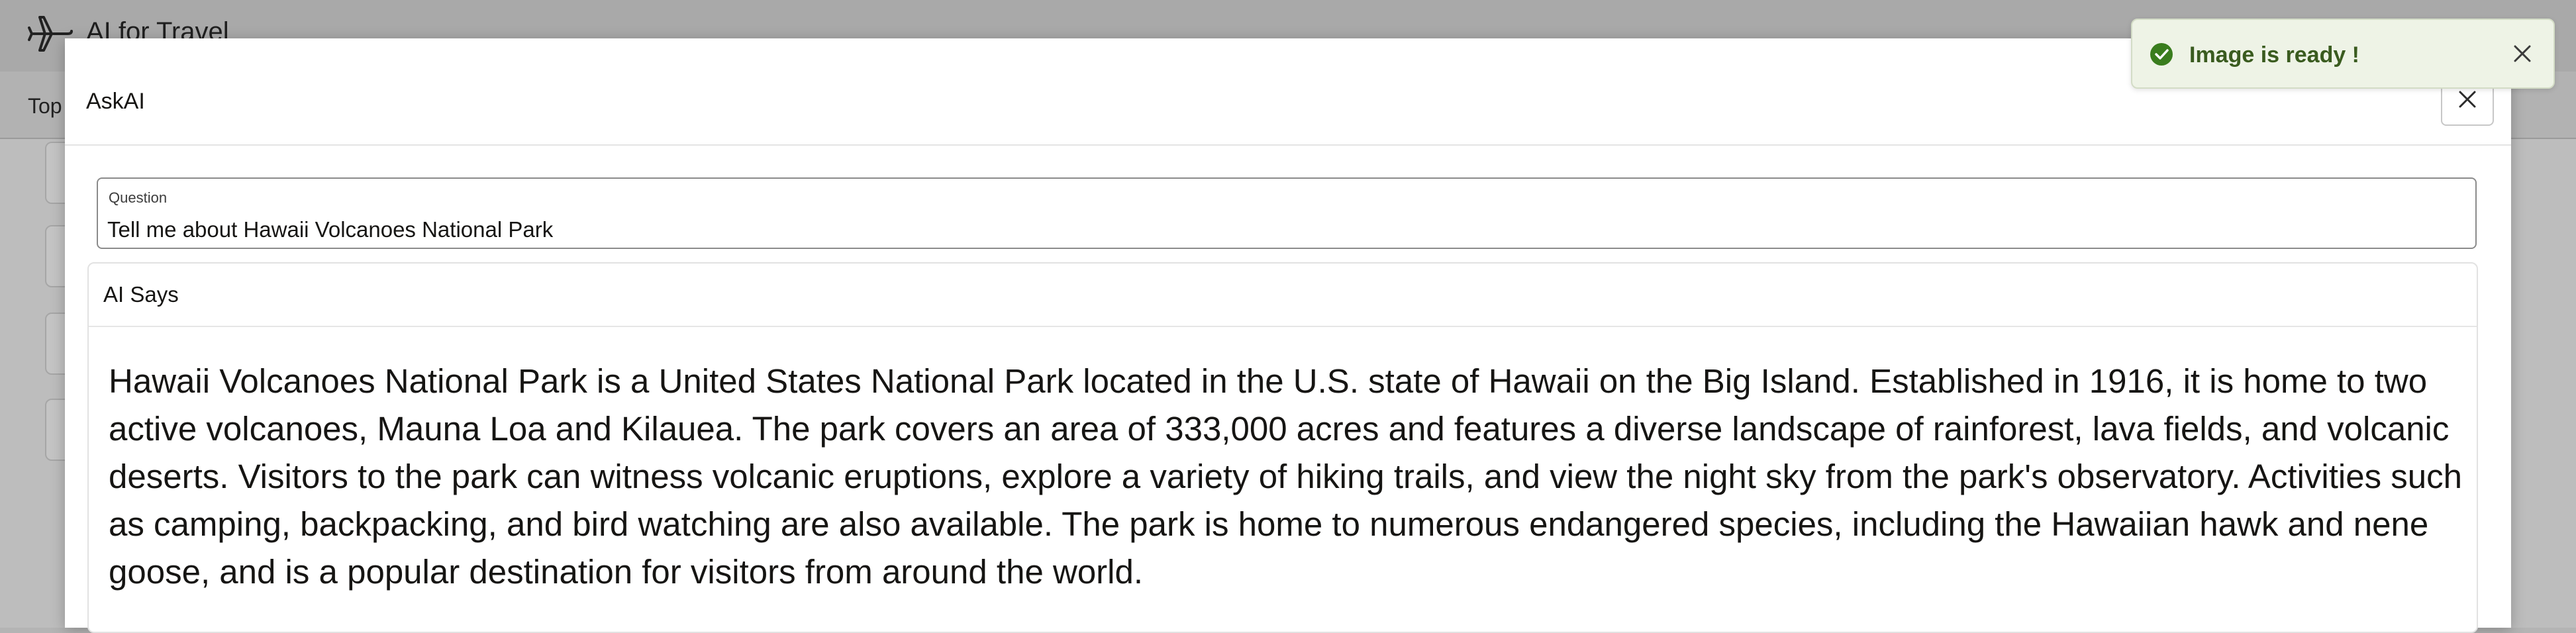  I want to click on subnav-item-top: Top, so click(45, 106).